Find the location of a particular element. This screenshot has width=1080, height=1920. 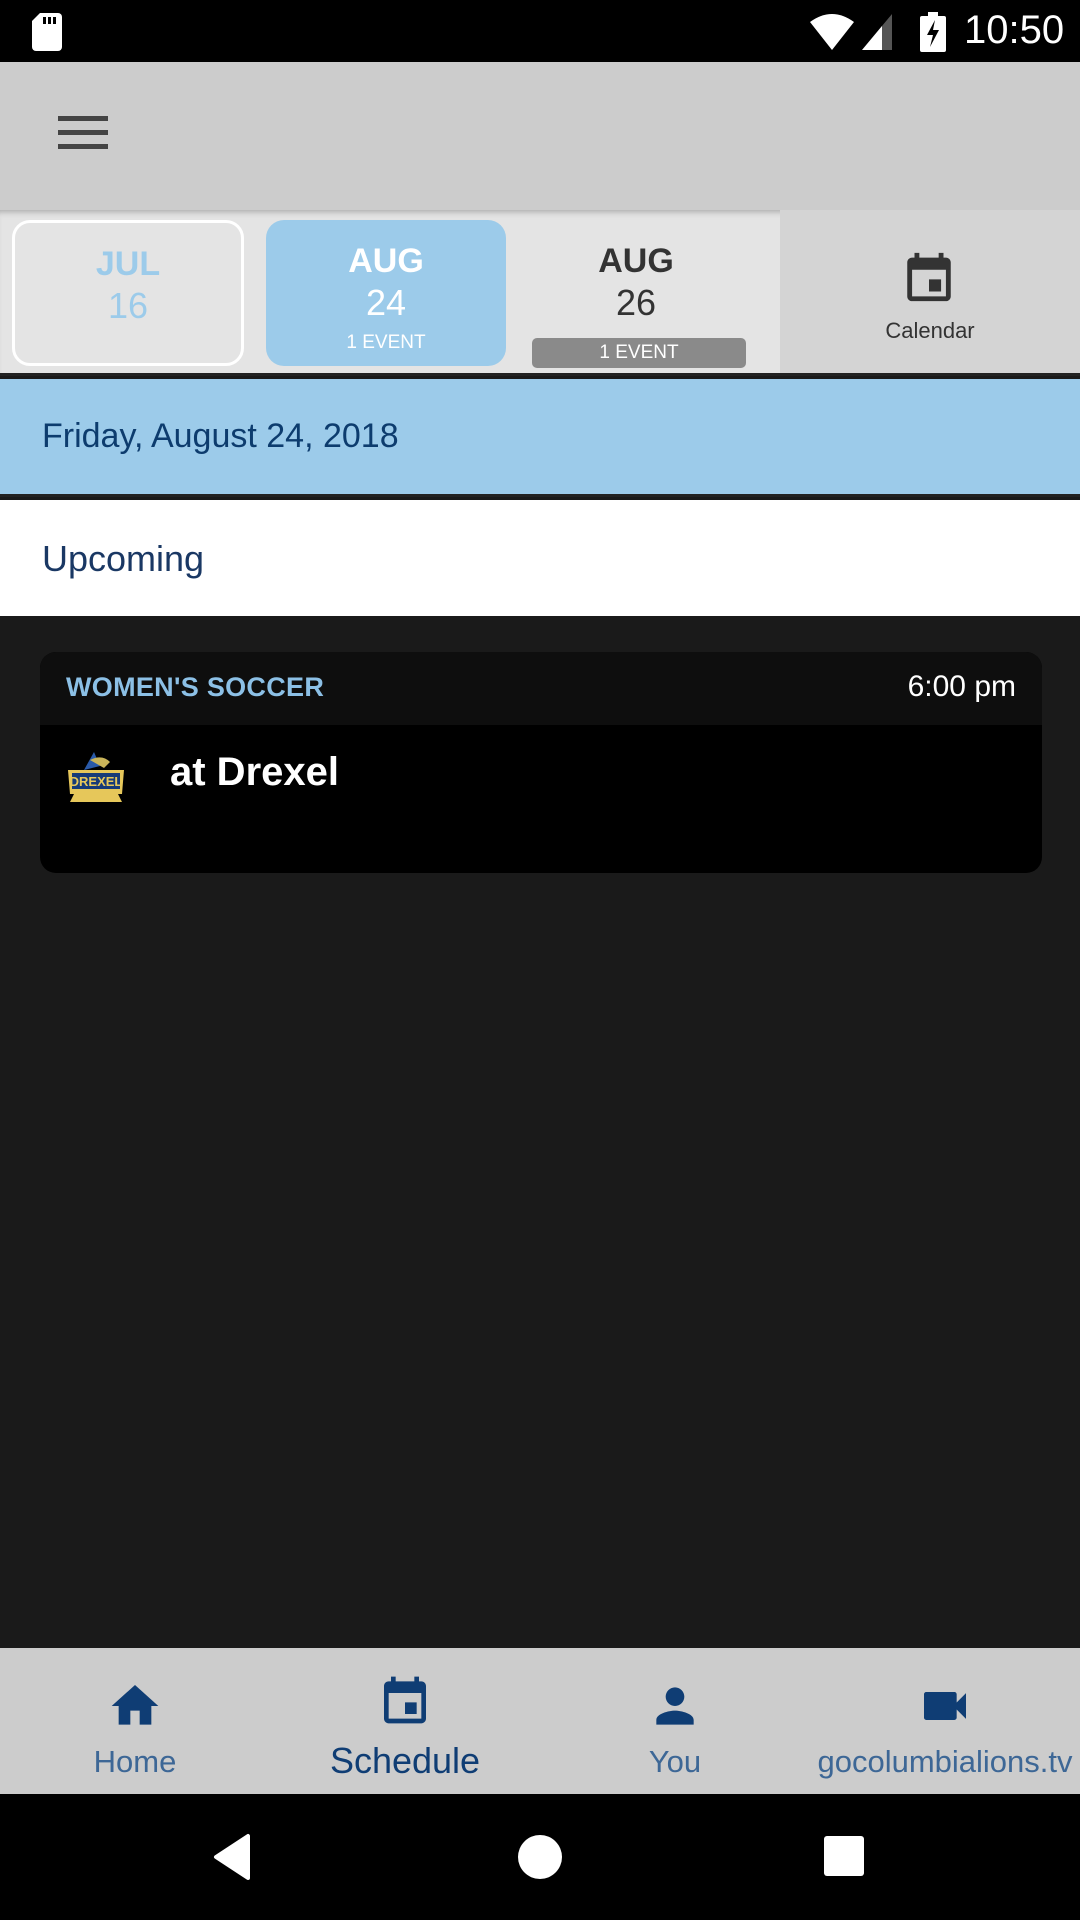

drexel-dragons-logo: DREXEL is located at coordinates (96, 777).